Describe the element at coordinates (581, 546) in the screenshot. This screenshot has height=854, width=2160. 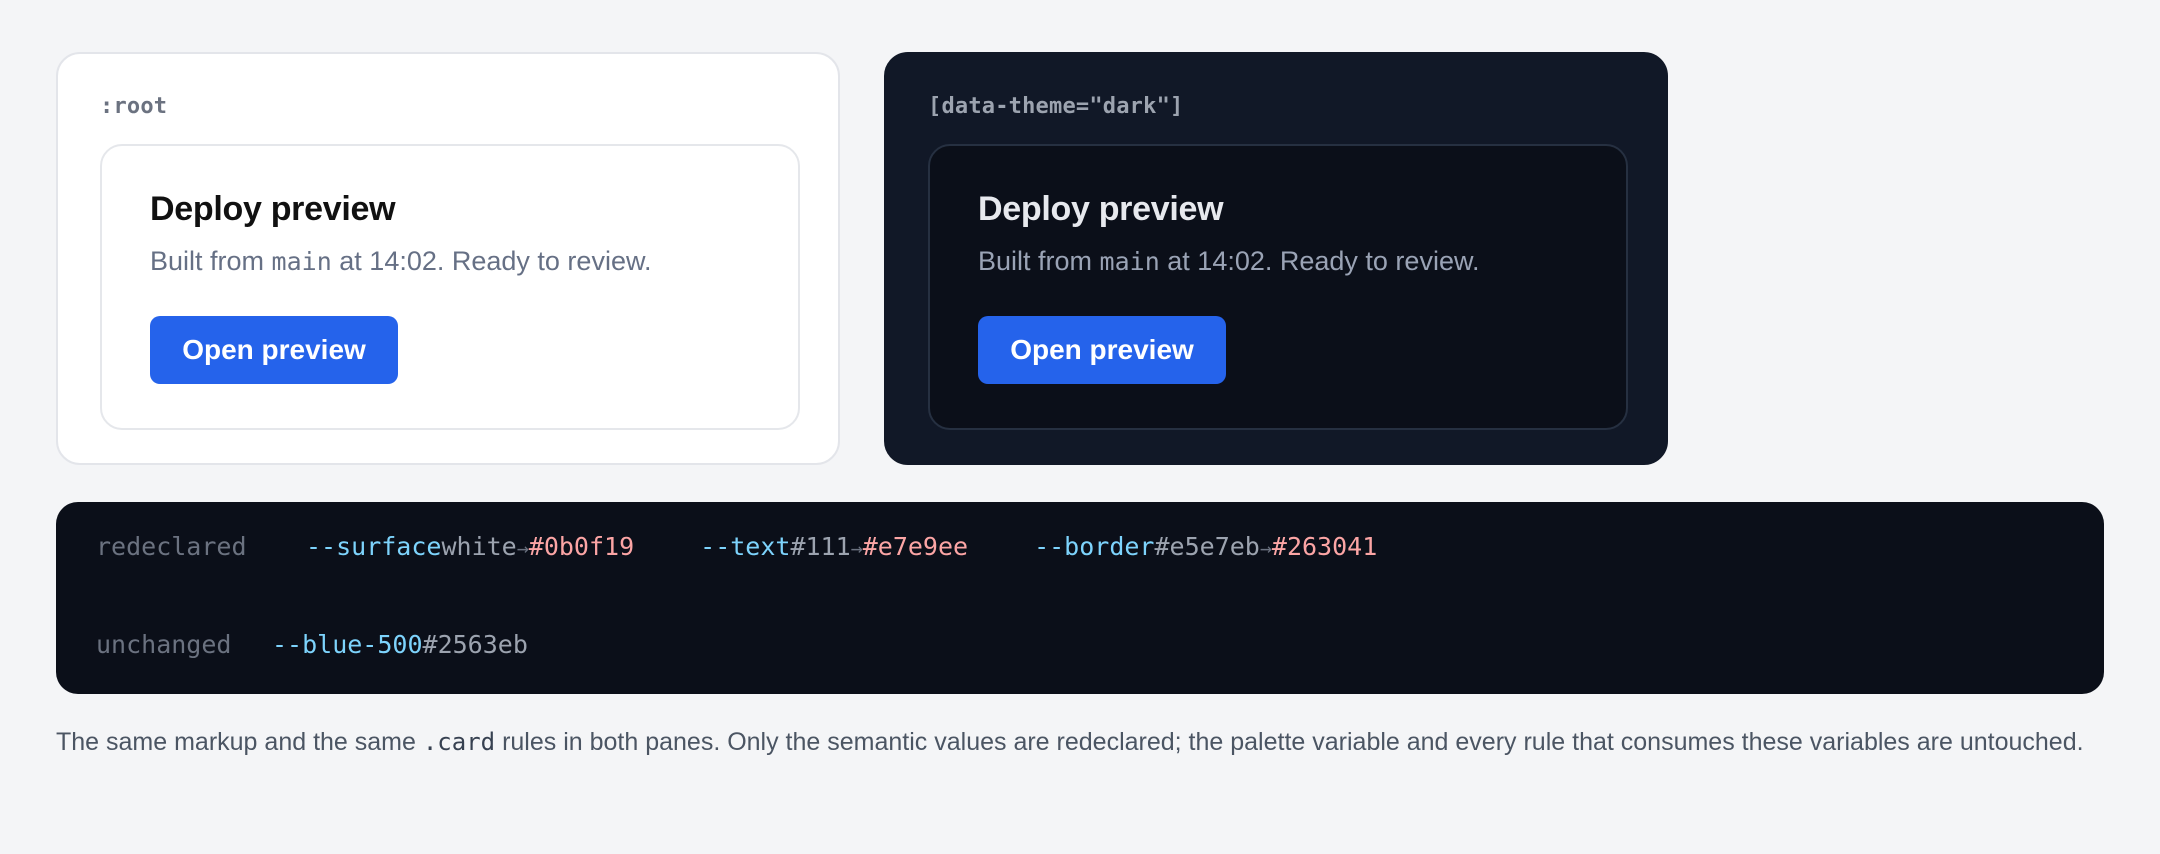
I see `new-value: #0b0f19` at that location.